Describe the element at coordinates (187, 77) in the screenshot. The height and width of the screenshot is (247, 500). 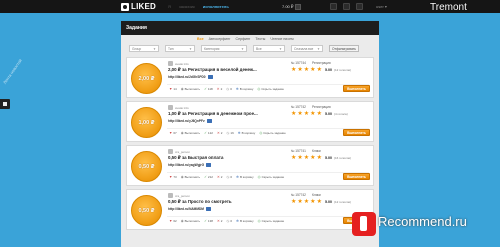
I see `task-url-text: http://liked.ru/2dGhSPD0` at that location.